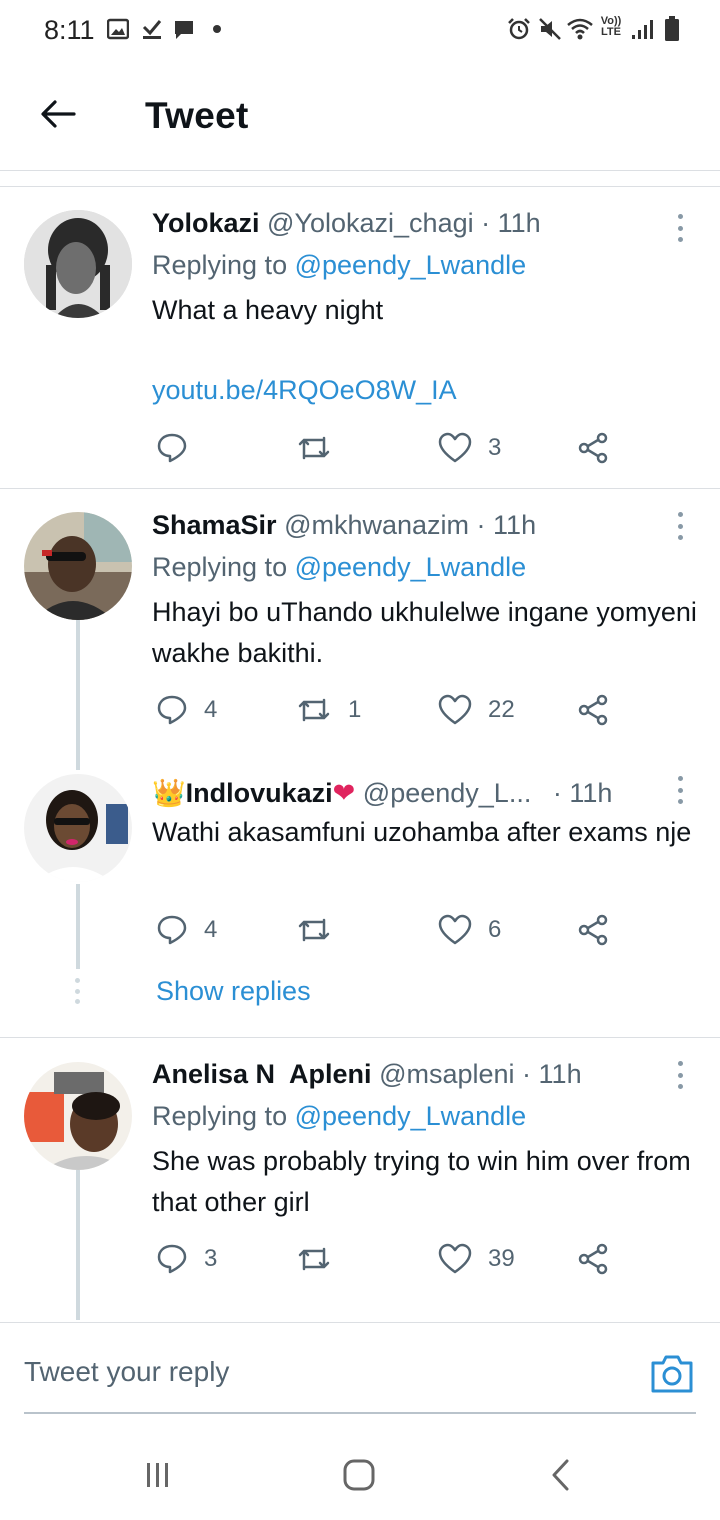  I want to click on mute-icon, so click(550, 29).